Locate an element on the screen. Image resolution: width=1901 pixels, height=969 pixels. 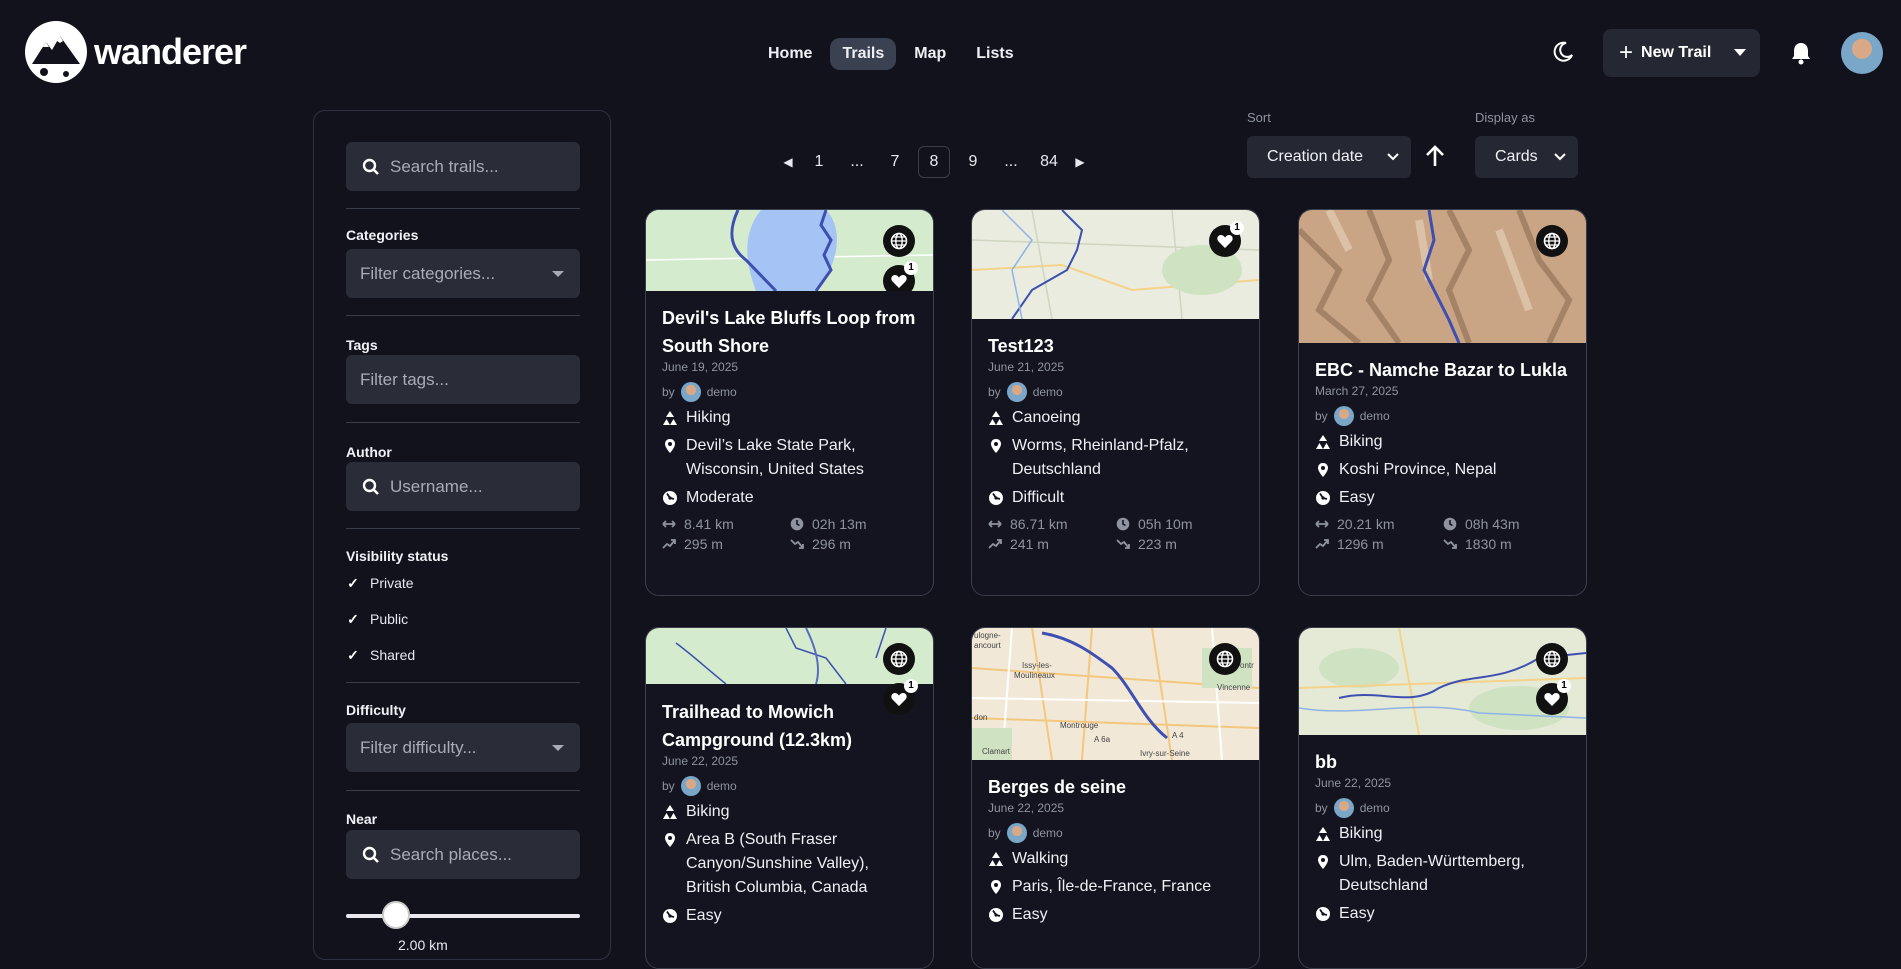
visibility-shared-checkbox: ✓ Shared is located at coordinates (380, 655).